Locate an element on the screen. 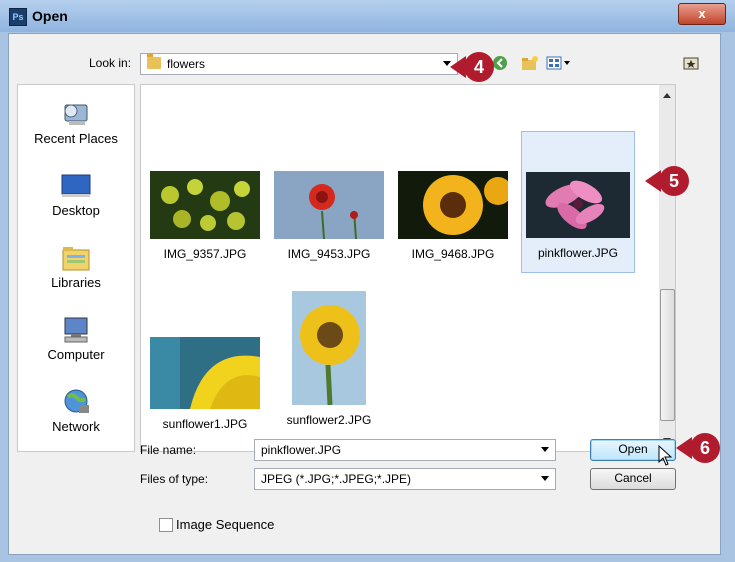  files-of-type-value: JPEG (*.JPG;*.JPEG;*.JPE) is located at coordinates (336, 479).